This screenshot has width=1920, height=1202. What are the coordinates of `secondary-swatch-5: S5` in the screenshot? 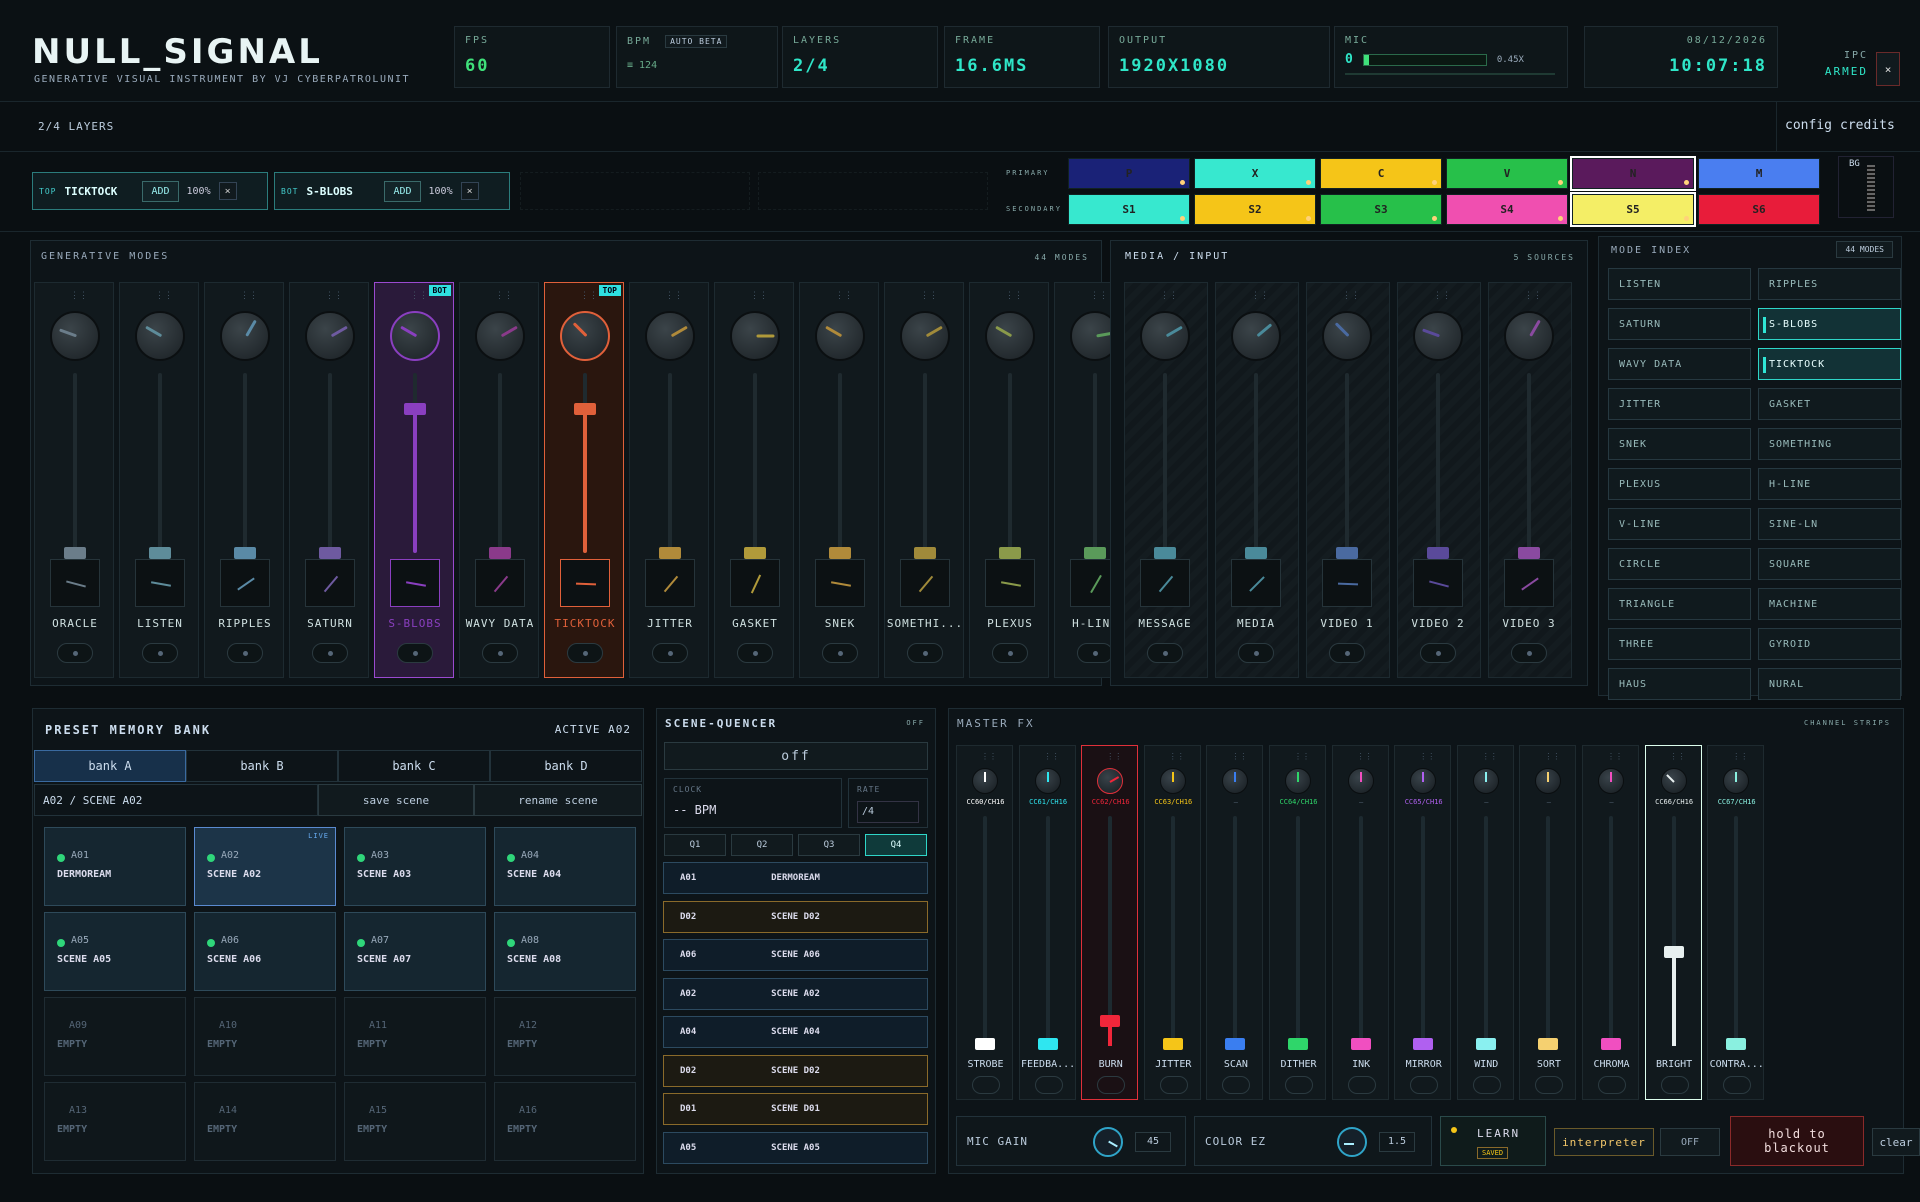 It's located at (1633, 209).